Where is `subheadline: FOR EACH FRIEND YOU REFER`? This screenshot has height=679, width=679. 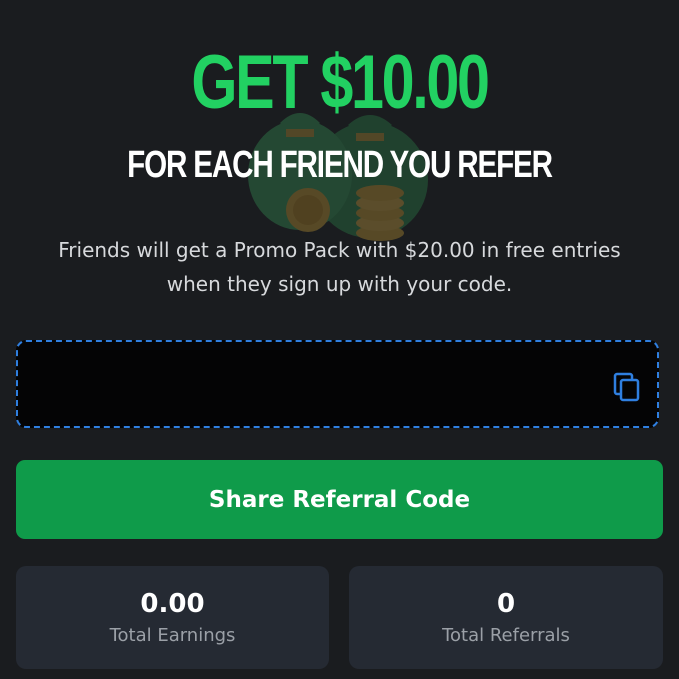
subheadline: FOR EACH FRIEND YOU REFER is located at coordinates (340, 165).